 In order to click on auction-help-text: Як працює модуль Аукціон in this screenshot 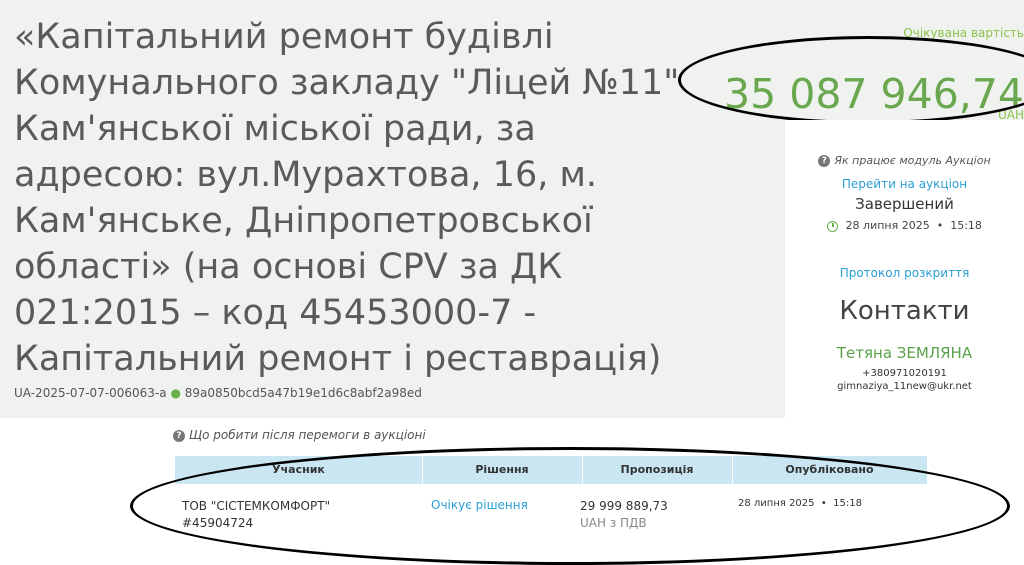, I will do `click(912, 160)`.